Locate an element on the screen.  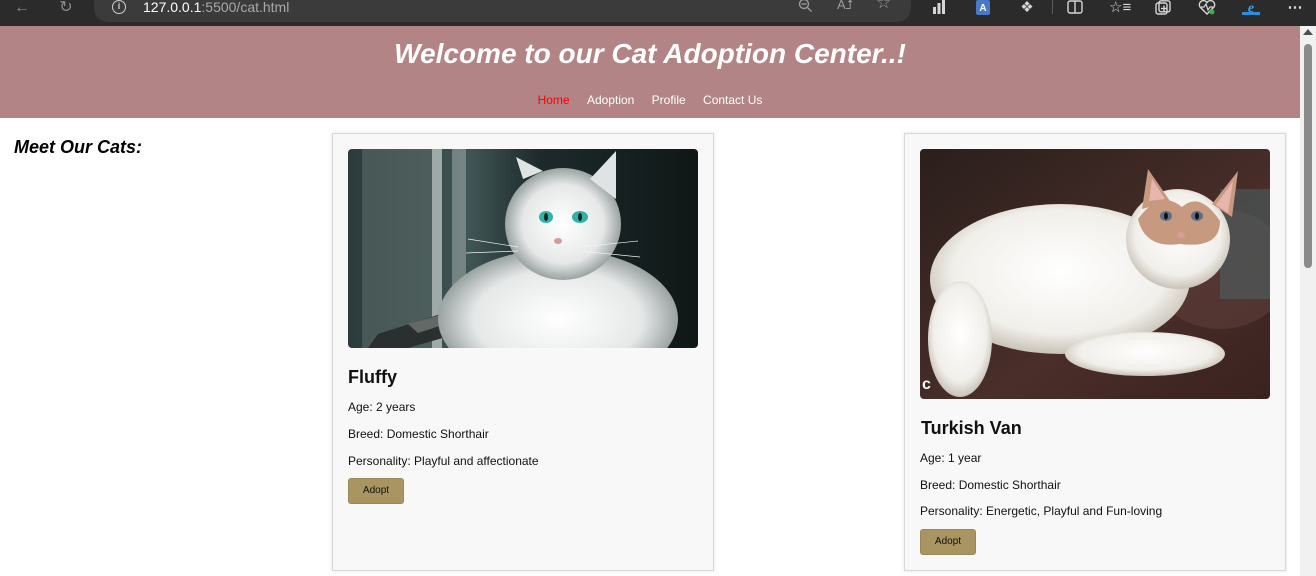
info-icon: i is located at coordinates (119, 7).